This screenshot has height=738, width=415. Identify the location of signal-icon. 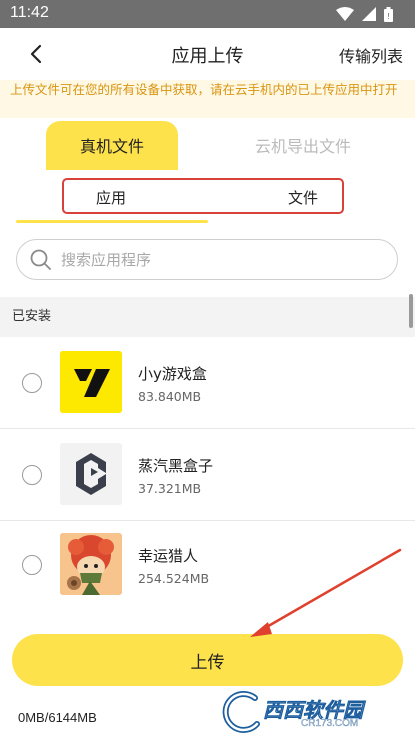
(369, 14).